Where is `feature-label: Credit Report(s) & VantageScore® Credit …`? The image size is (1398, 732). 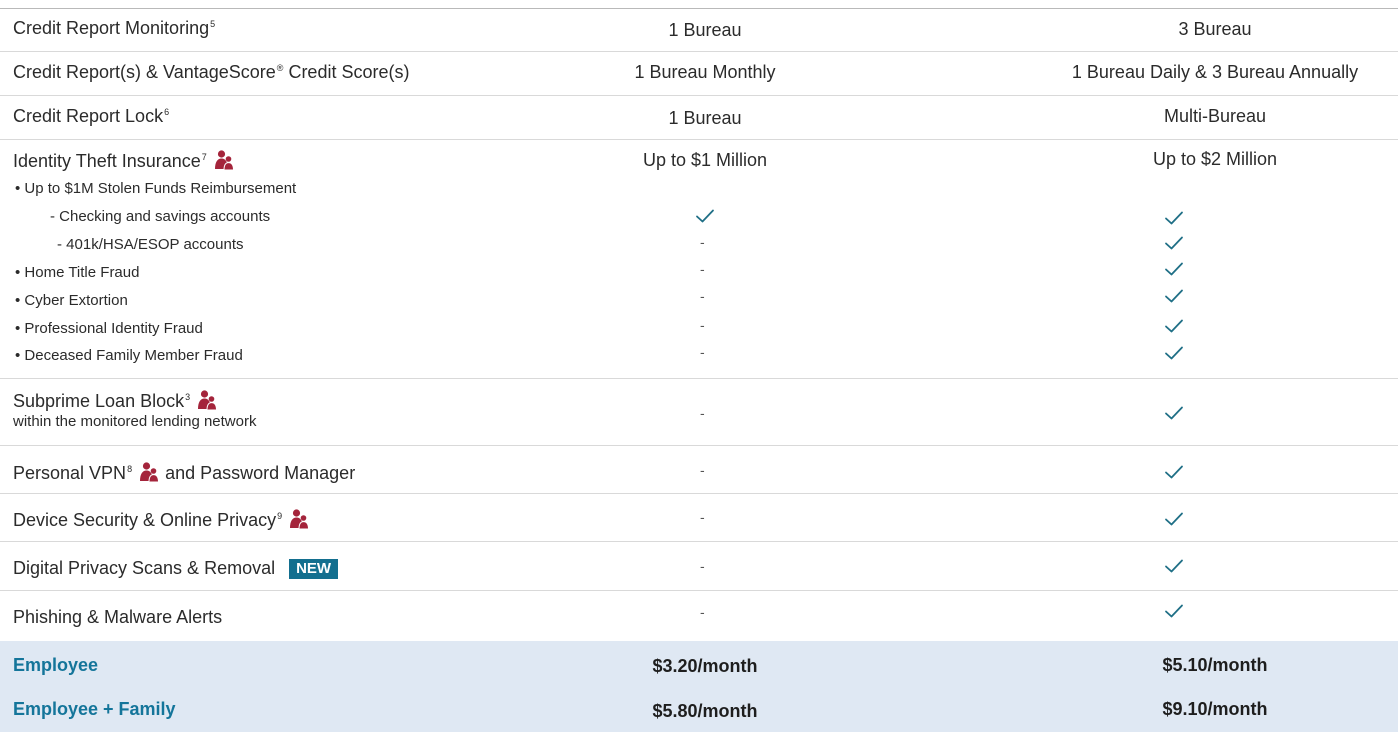
feature-label: Credit Report(s) & VantageScore® Credit … is located at coordinates (211, 72).